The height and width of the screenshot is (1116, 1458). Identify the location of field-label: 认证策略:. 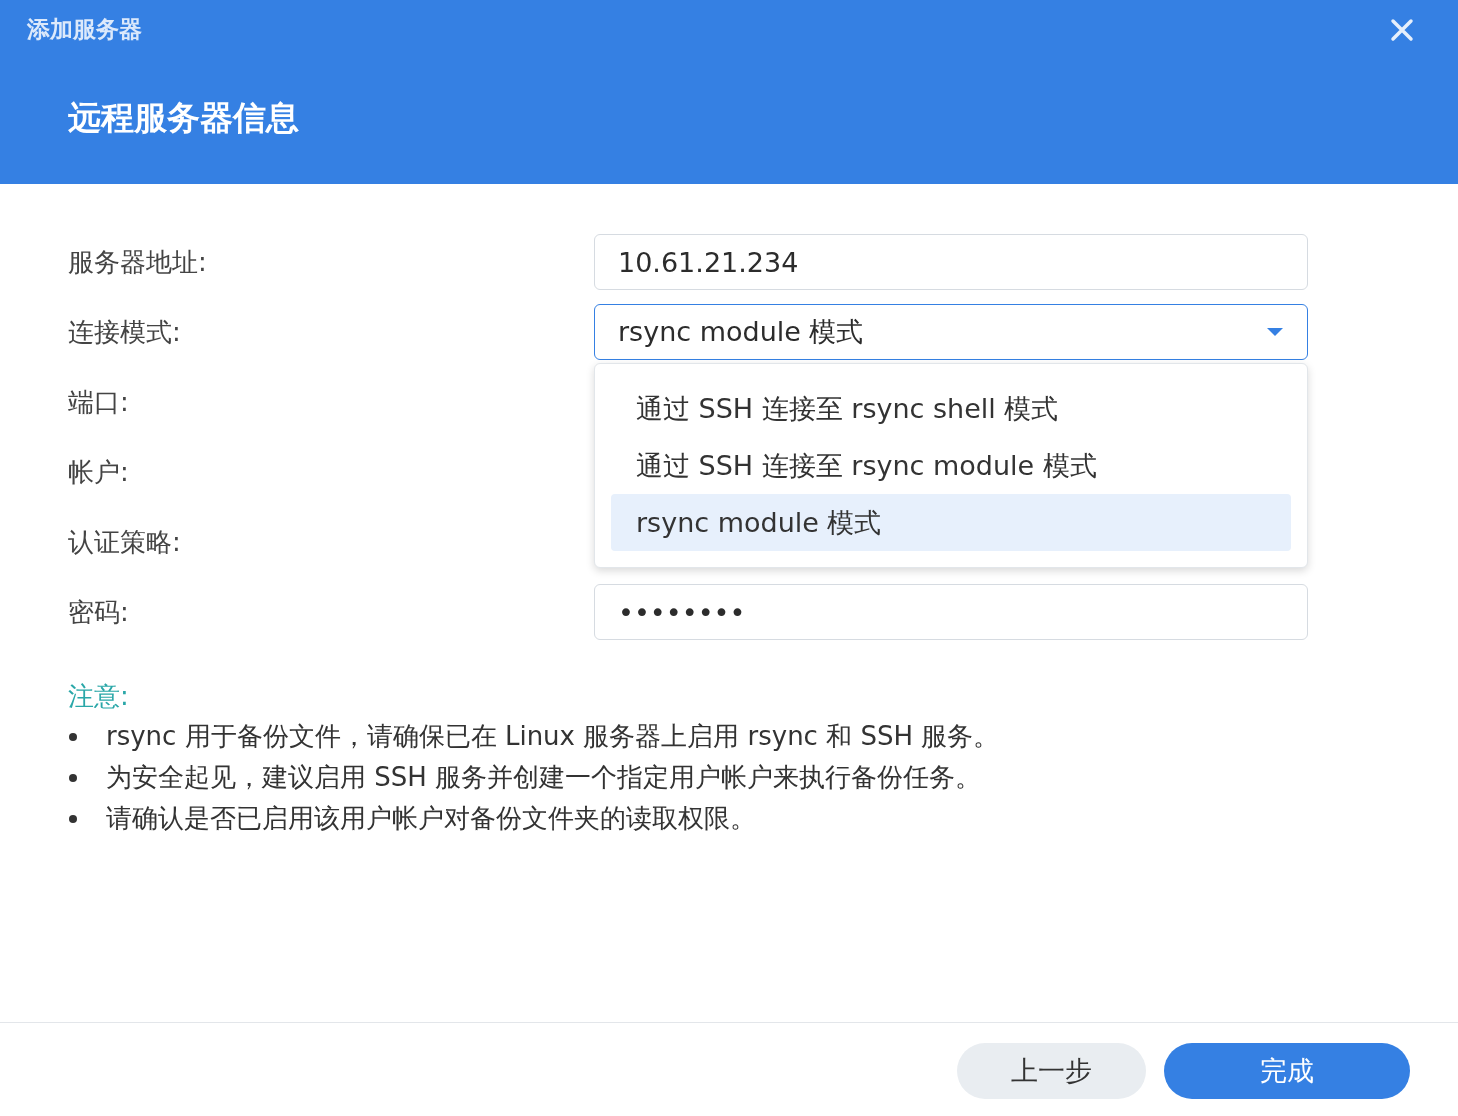
(125, 542).